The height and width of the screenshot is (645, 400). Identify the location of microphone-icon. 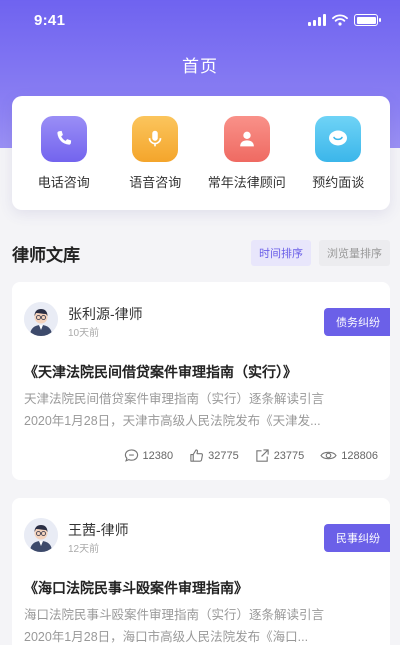
(155, 139).